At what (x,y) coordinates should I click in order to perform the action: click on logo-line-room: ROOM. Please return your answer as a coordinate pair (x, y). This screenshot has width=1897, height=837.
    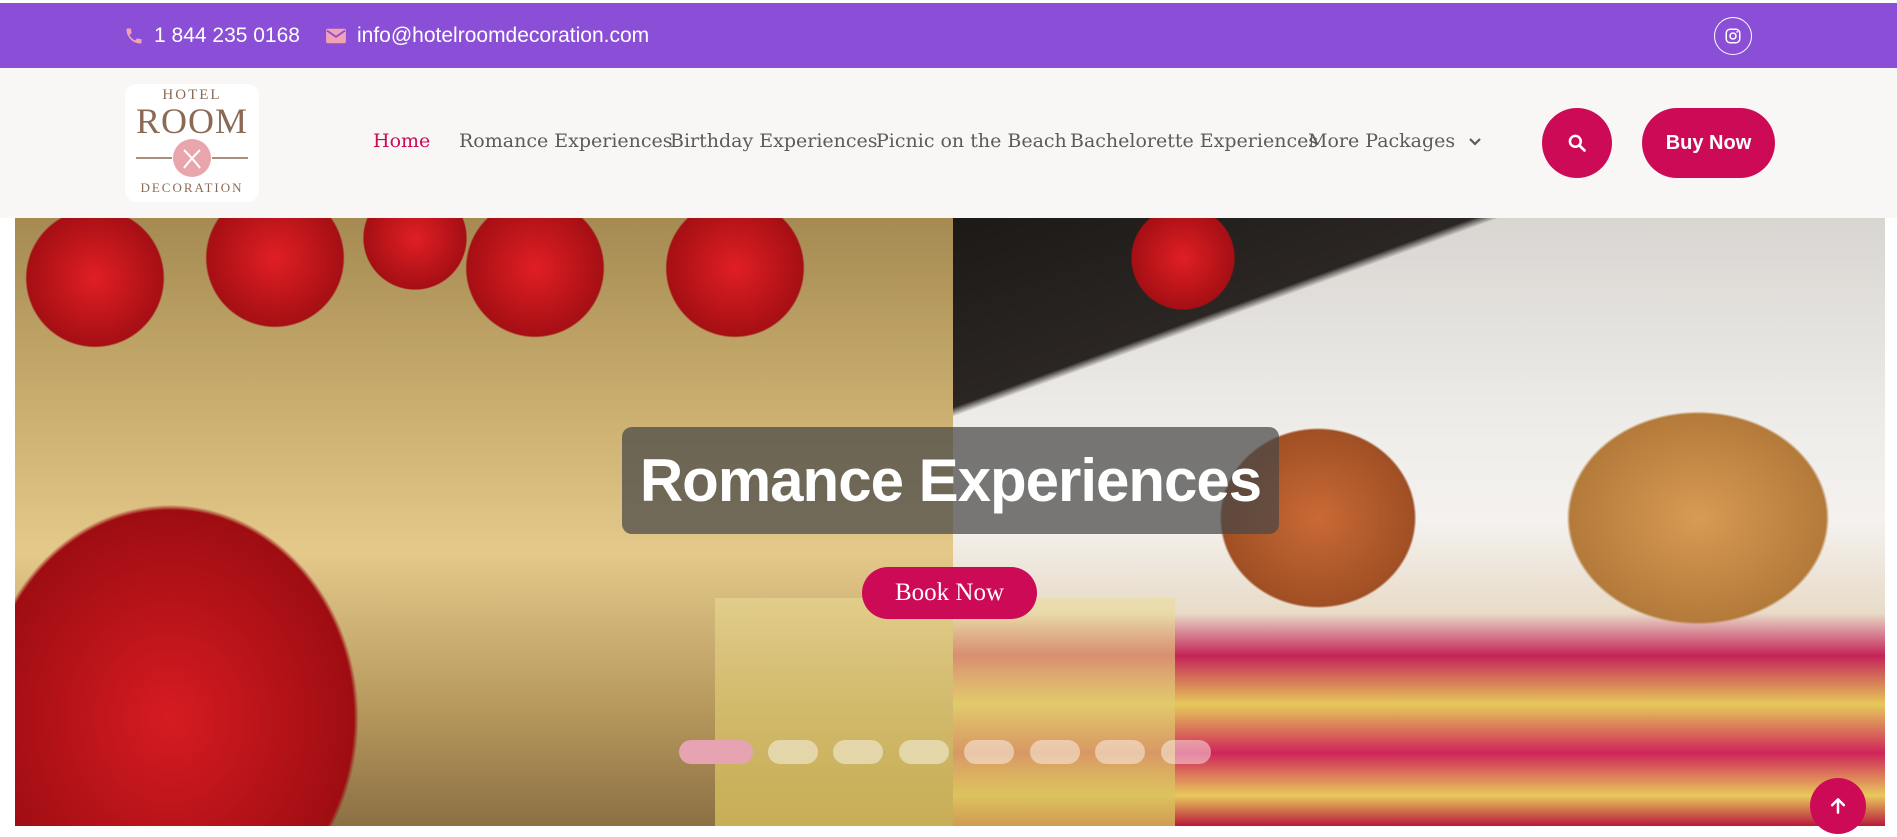
    Looking at the image, I should click on (192, 121).